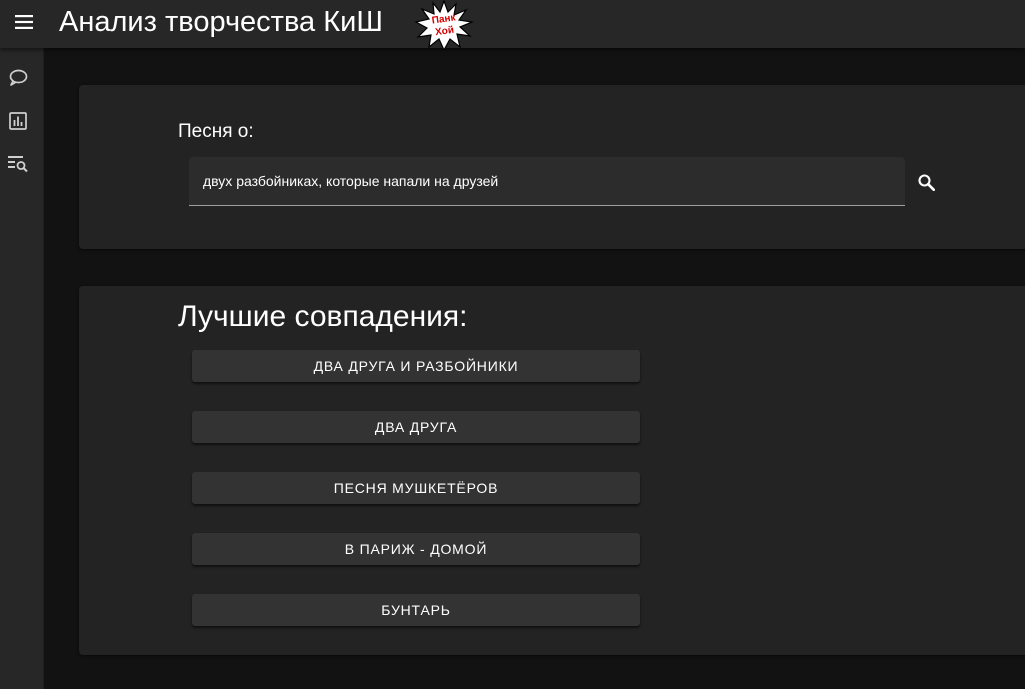 Image resolution: width=1025 pixels, height=689 pixels. Describe the element at coordinates (512, 26) in the screenshot. I see `app-bar: Анализ творчества КиШ Панк Хой` at that location.